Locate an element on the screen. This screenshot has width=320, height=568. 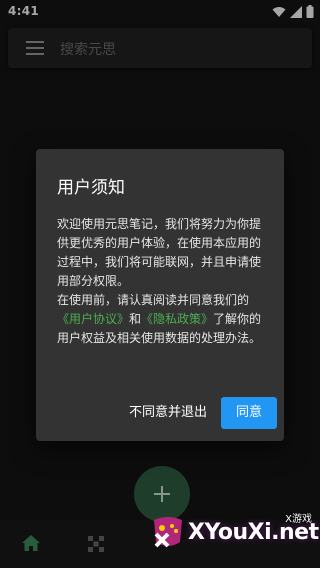
watermark-brand: XYouXi.net is located at coordinates (253, 532).